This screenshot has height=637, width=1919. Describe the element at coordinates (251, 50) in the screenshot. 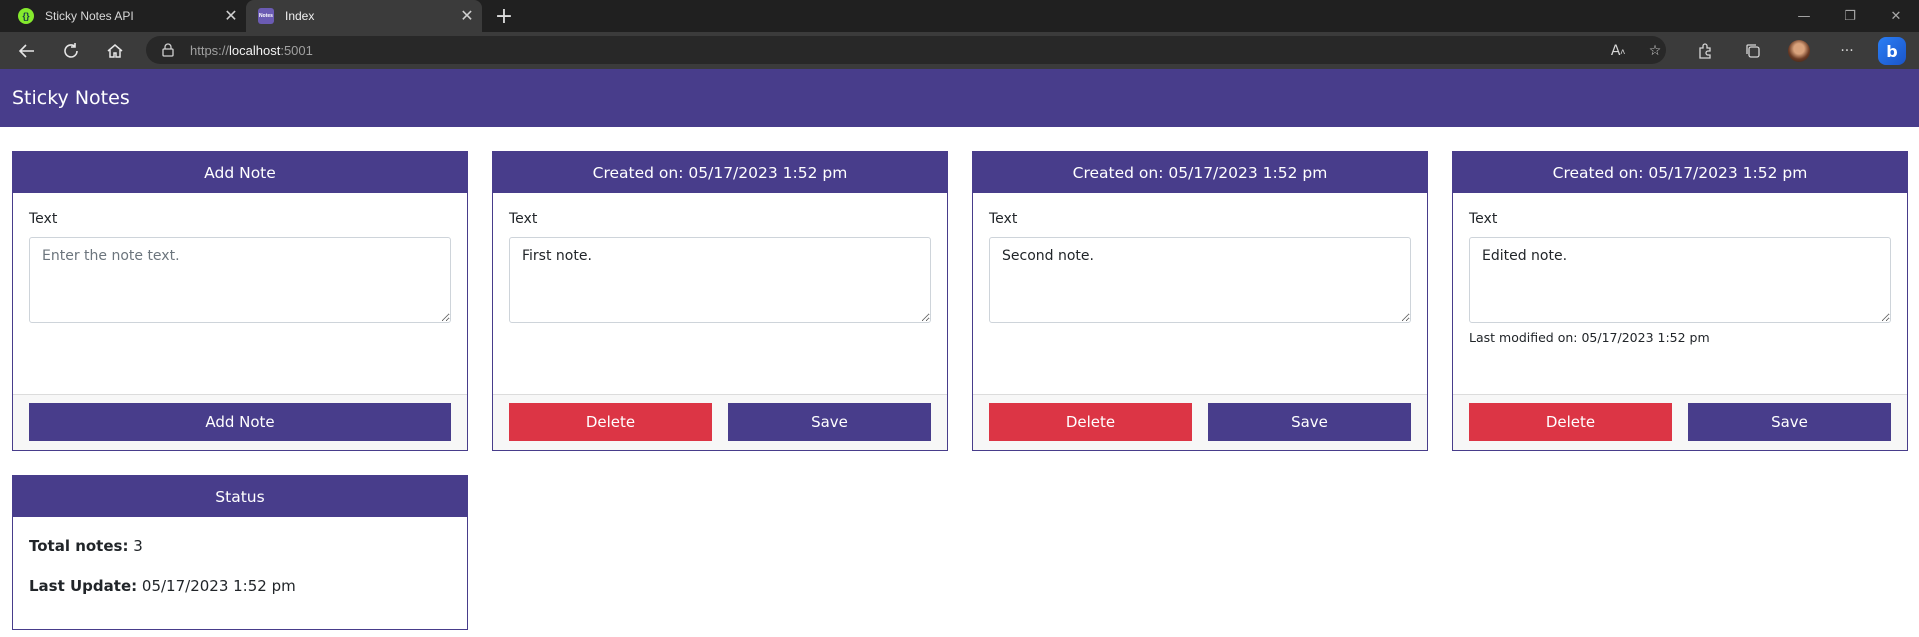

I see `url-text: https://localhost:5001` at that location.